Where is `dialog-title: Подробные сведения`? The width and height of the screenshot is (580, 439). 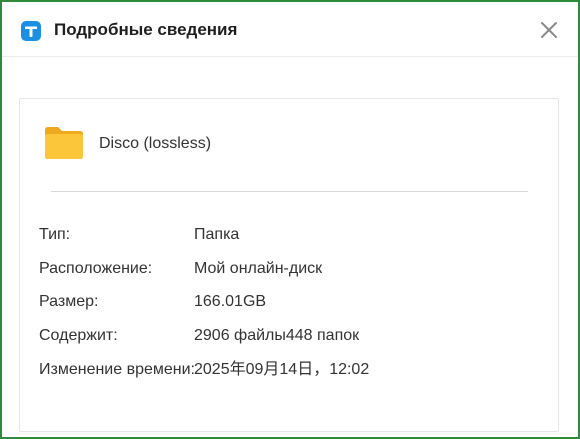
dialog-title: Подробные сведения is located at coordinates (146, 29).